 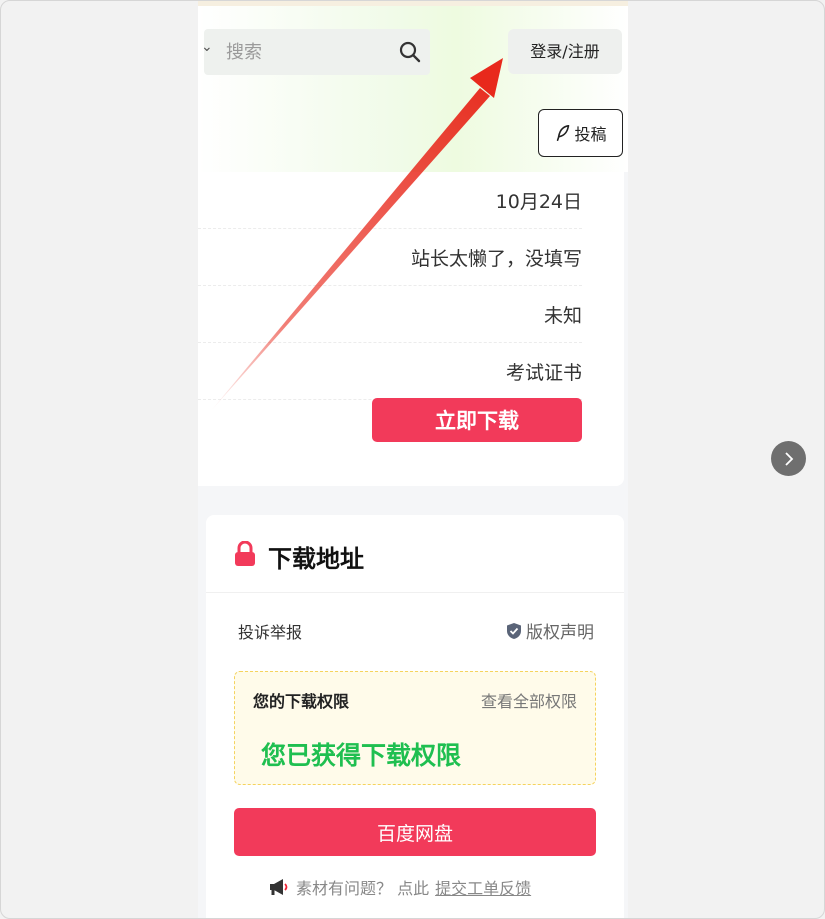 What do you see at coordinates (514, 630) in the screenshot?
I see `shield-check-icon` at bounding box center [514, 630].